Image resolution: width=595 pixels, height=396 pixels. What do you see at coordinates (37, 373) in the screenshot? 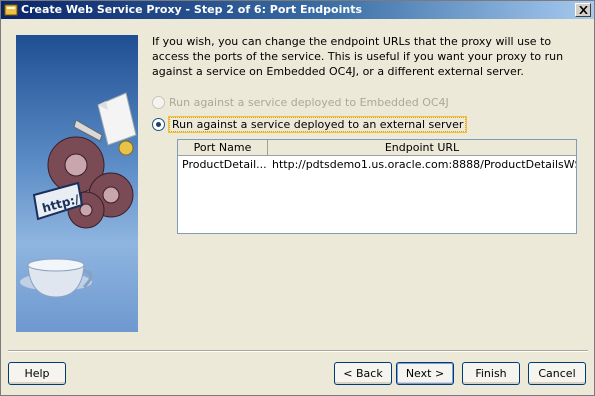
I see `help-button: Help` at bounding box center [37, 373].